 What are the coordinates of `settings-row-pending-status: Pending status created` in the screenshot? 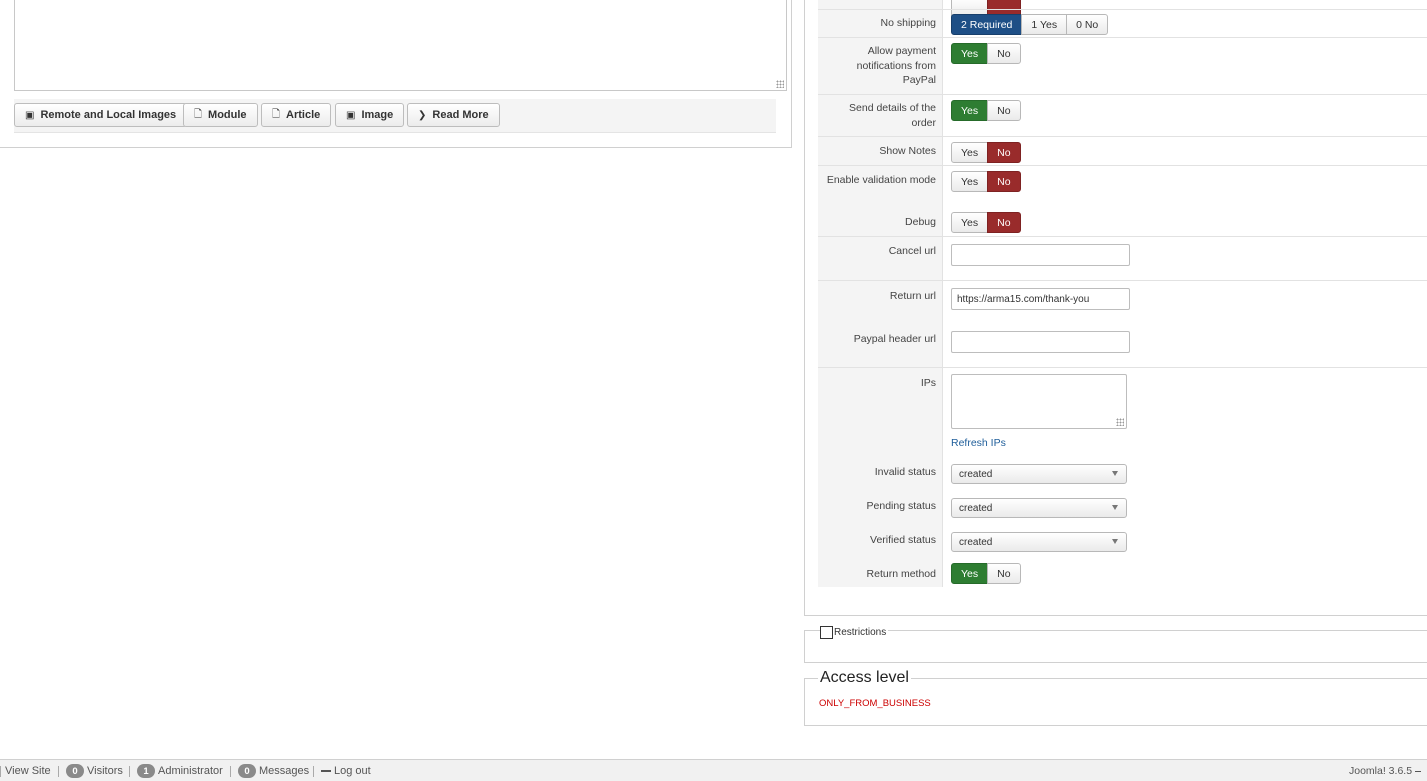 It's located at (1122, 508).